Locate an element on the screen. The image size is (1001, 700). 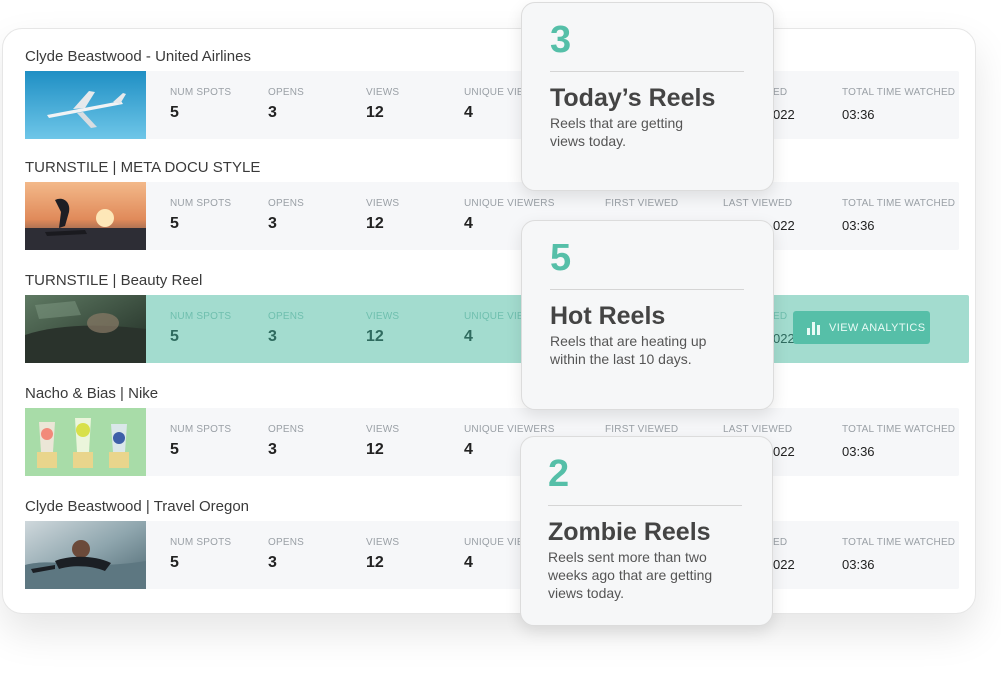
view-analytics-button: VIEW ANALYTICS is located at coordinates (861, 327).